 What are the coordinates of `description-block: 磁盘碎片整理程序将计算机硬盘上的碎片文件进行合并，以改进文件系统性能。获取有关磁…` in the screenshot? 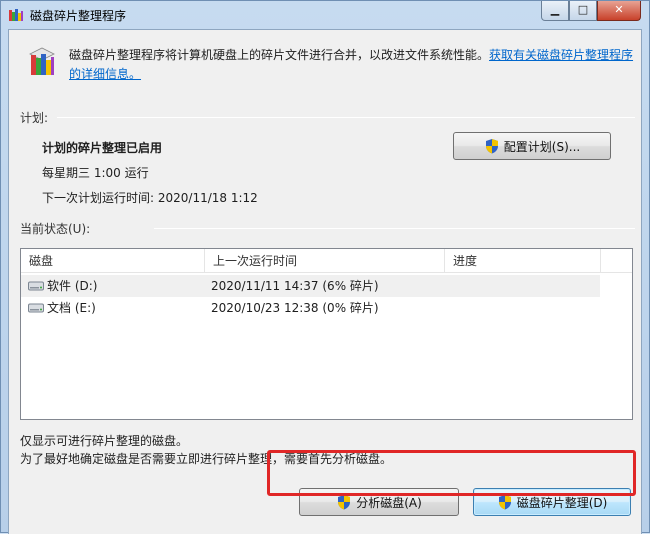 It's located at (353, 65).